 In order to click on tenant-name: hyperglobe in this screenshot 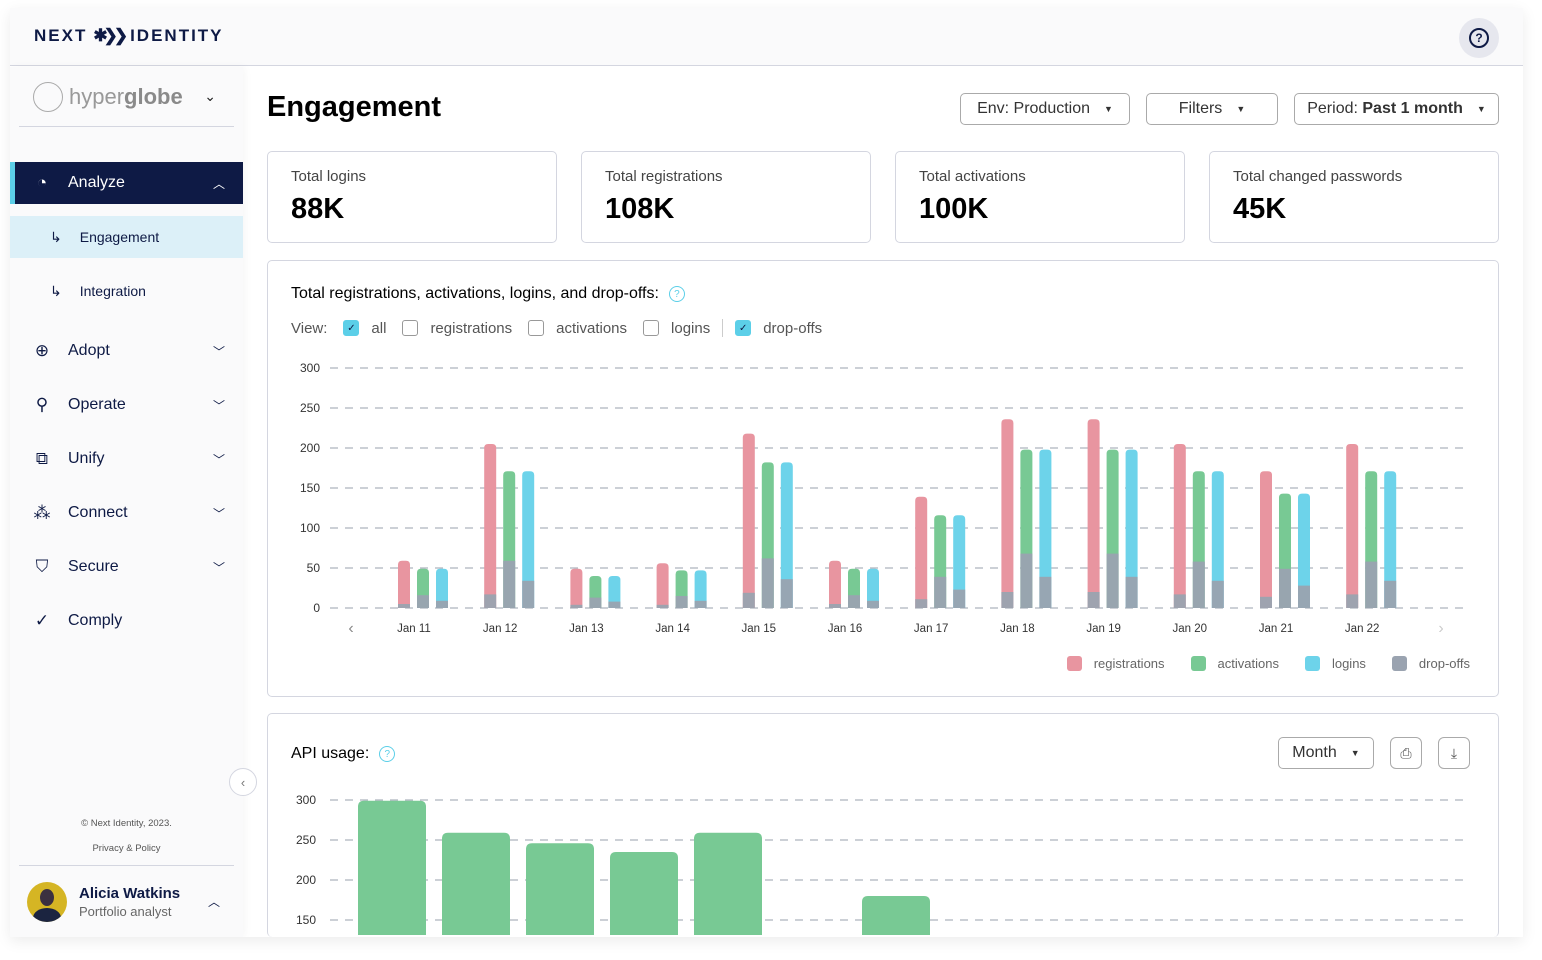, I will do `click(126, 96)`.